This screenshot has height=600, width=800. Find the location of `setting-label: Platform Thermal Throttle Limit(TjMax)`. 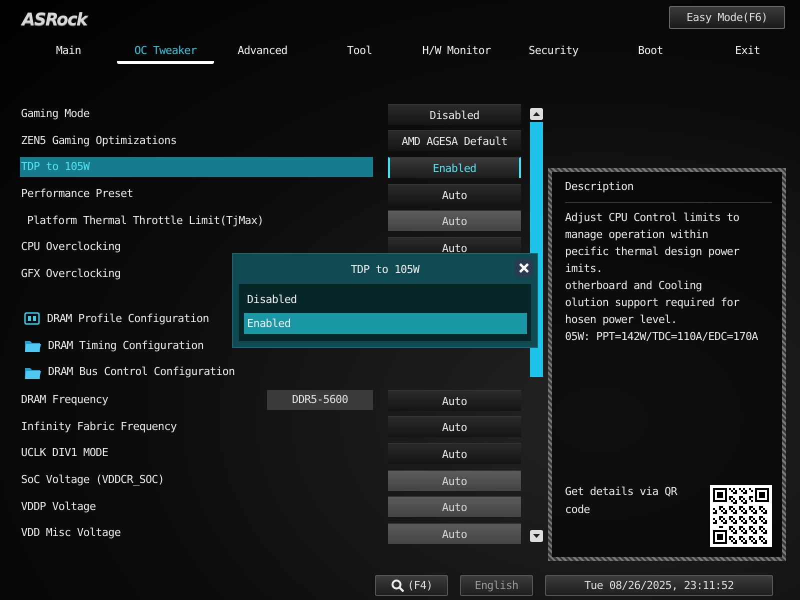

setting-label: Platform Thermal Throttle Limit(TjMax) is located at coordinates (196, 220).